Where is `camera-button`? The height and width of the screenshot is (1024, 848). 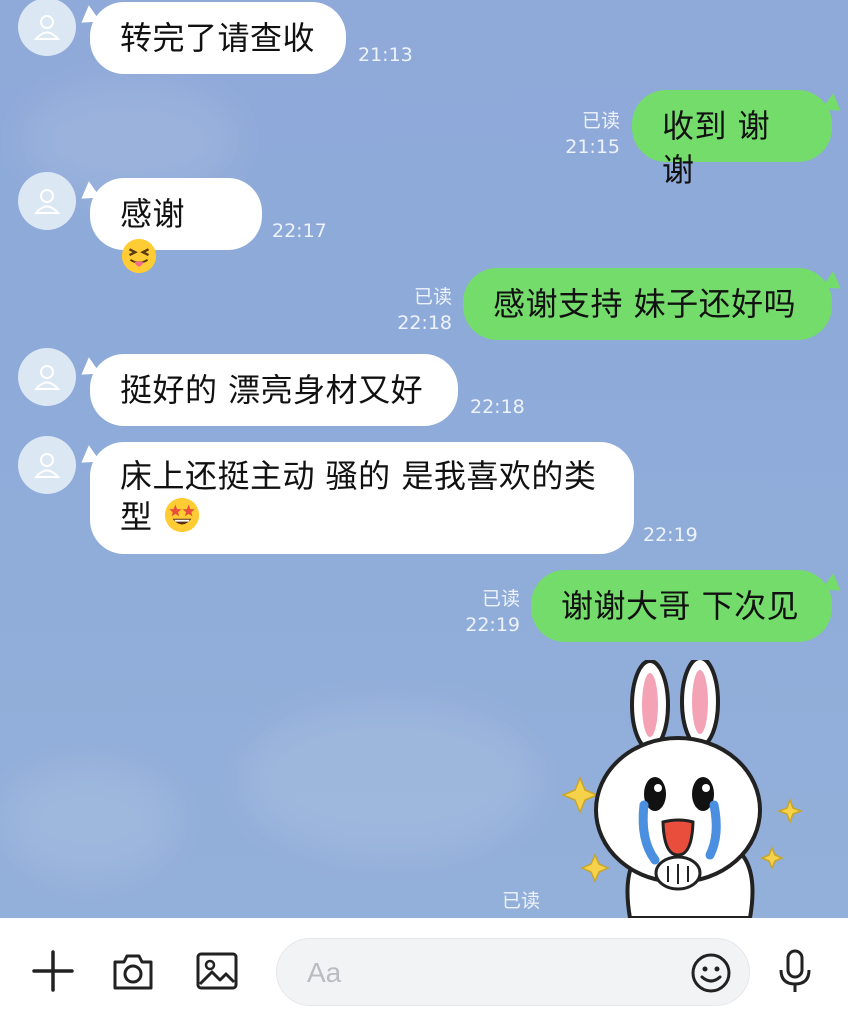 camera-button is located at coordinates (133, 971).